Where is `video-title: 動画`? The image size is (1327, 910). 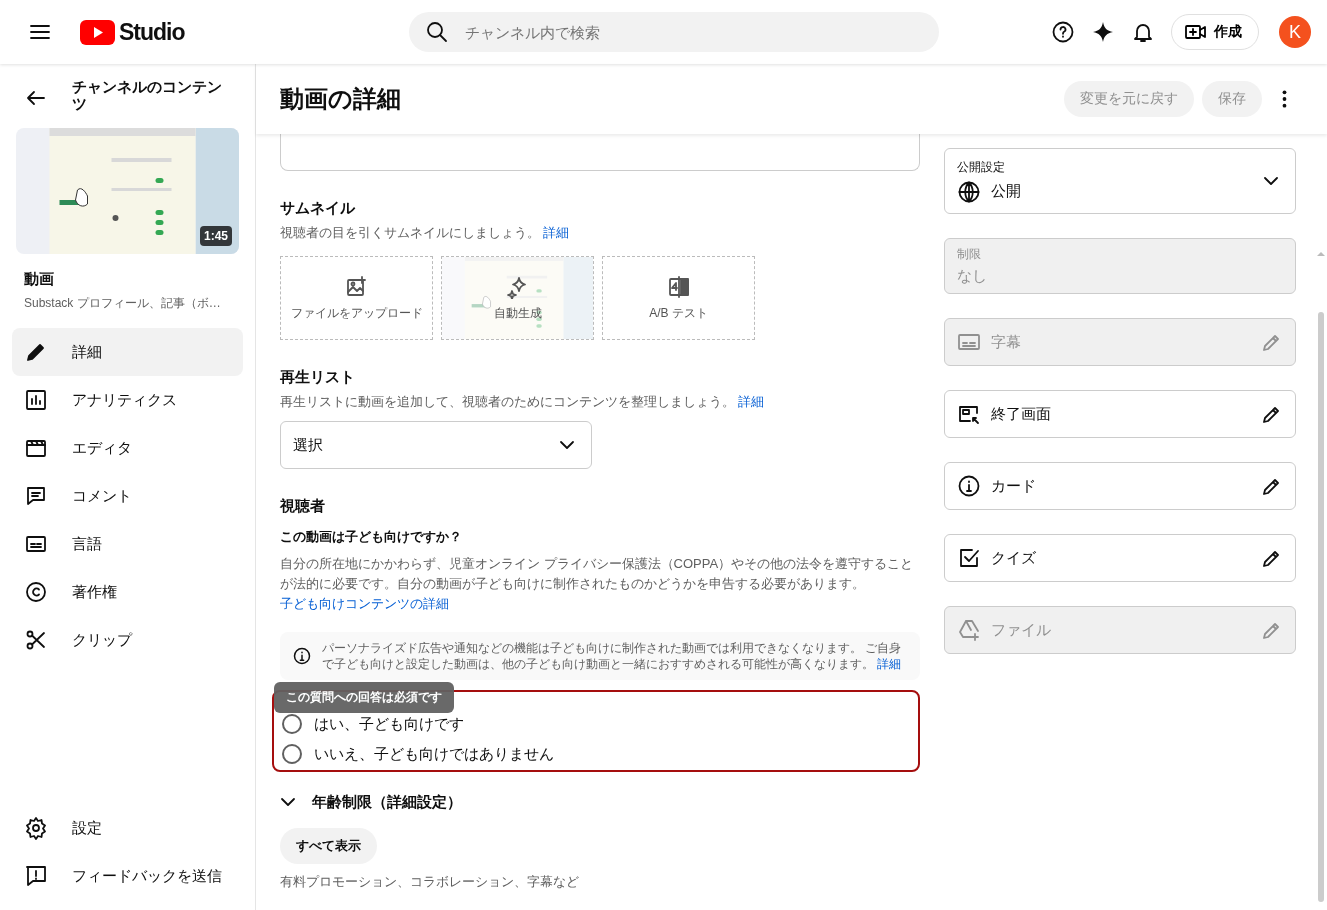
video-title: 動画 is located at coordinates (39, 279).